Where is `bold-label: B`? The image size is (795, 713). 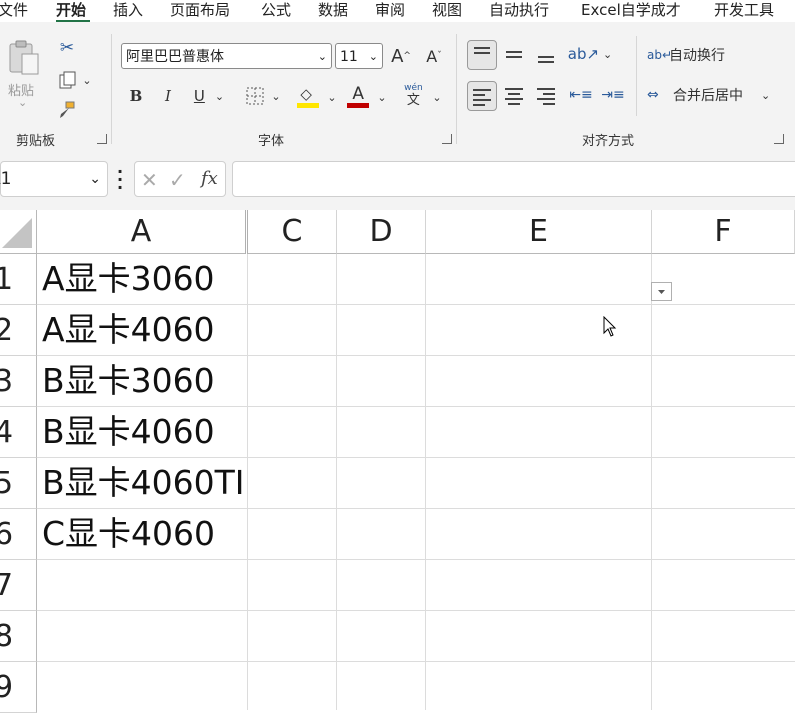 bold-label: B is located at coordinates (136, 96).